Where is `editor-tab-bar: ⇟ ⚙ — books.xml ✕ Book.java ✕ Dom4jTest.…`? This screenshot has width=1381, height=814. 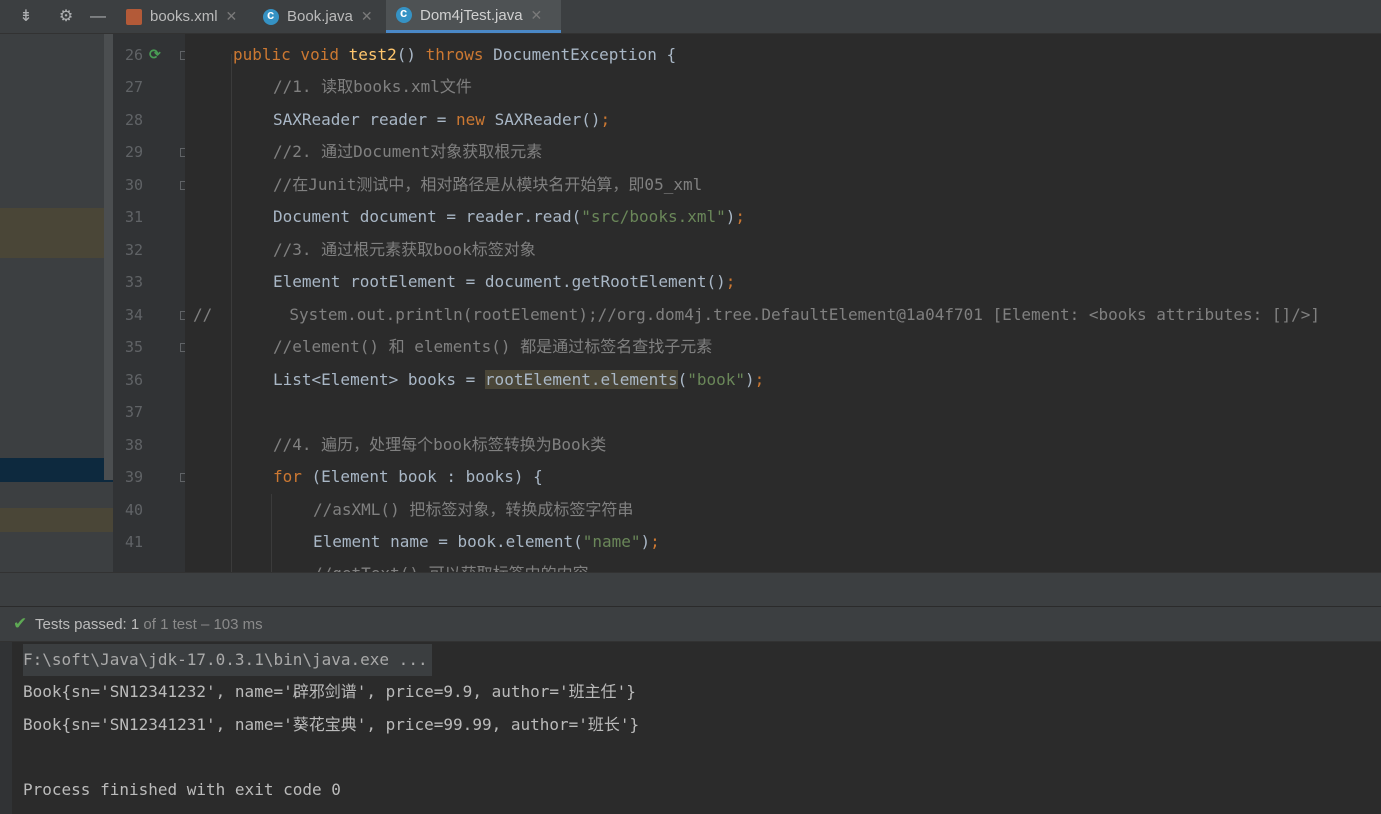 editor-tab-bar: ⇟ ⚙ — books.xml ✕ Book.java ✕ Dom4jTest.… is located at coordinates (690, 17).